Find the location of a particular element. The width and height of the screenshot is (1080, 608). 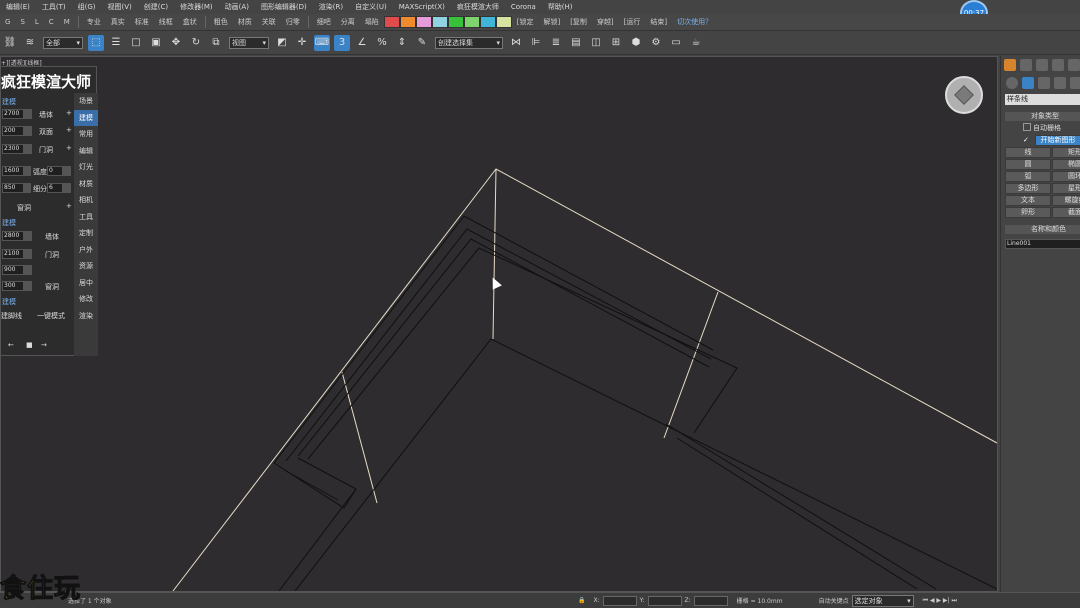

edit-named-selection-icon: ✎ is located at coordinates (422, 43).